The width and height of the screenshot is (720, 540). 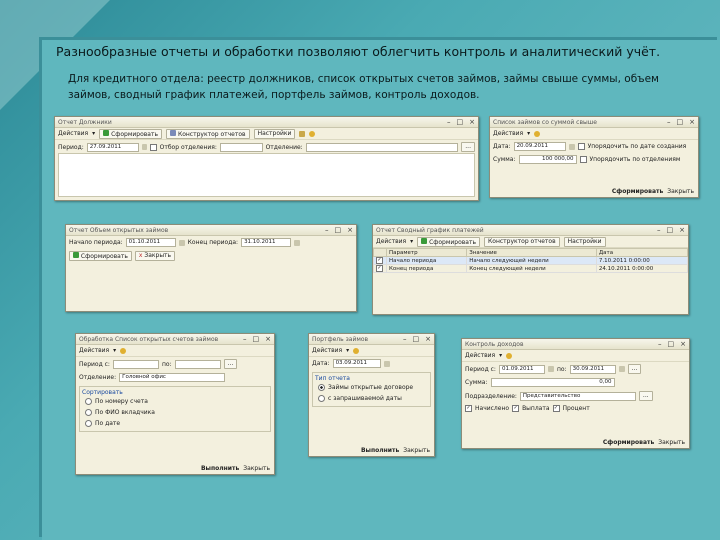 I want to click on period-to-input, so click(x=197, y=364).